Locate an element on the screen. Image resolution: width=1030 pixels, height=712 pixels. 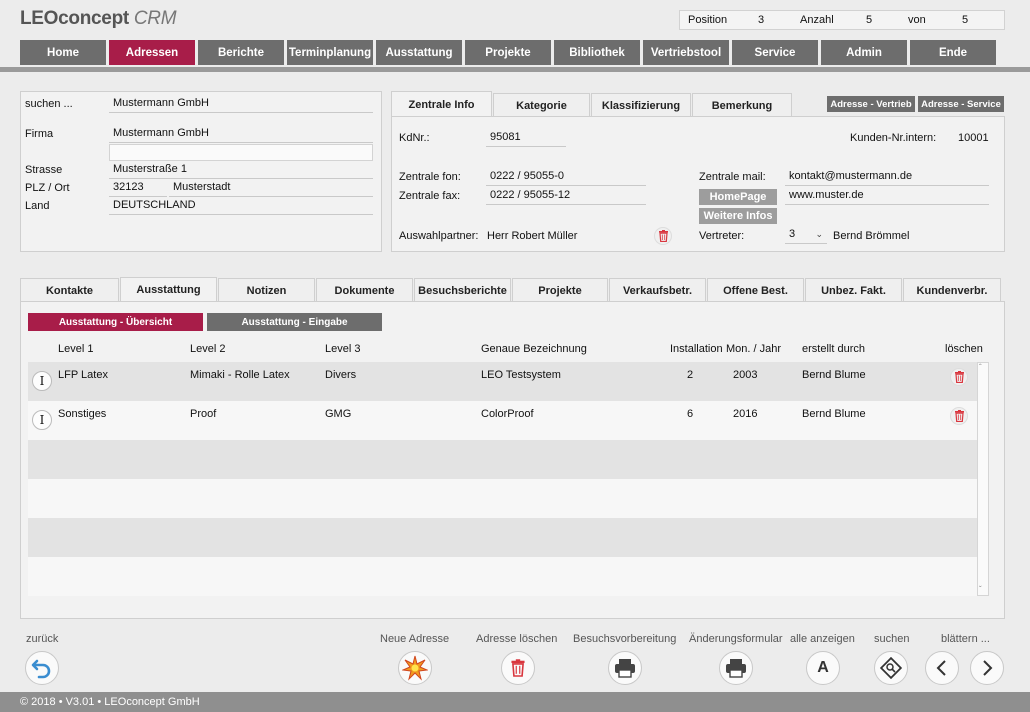
nav-projekte: Projekte is located at coordinates (508, 52).